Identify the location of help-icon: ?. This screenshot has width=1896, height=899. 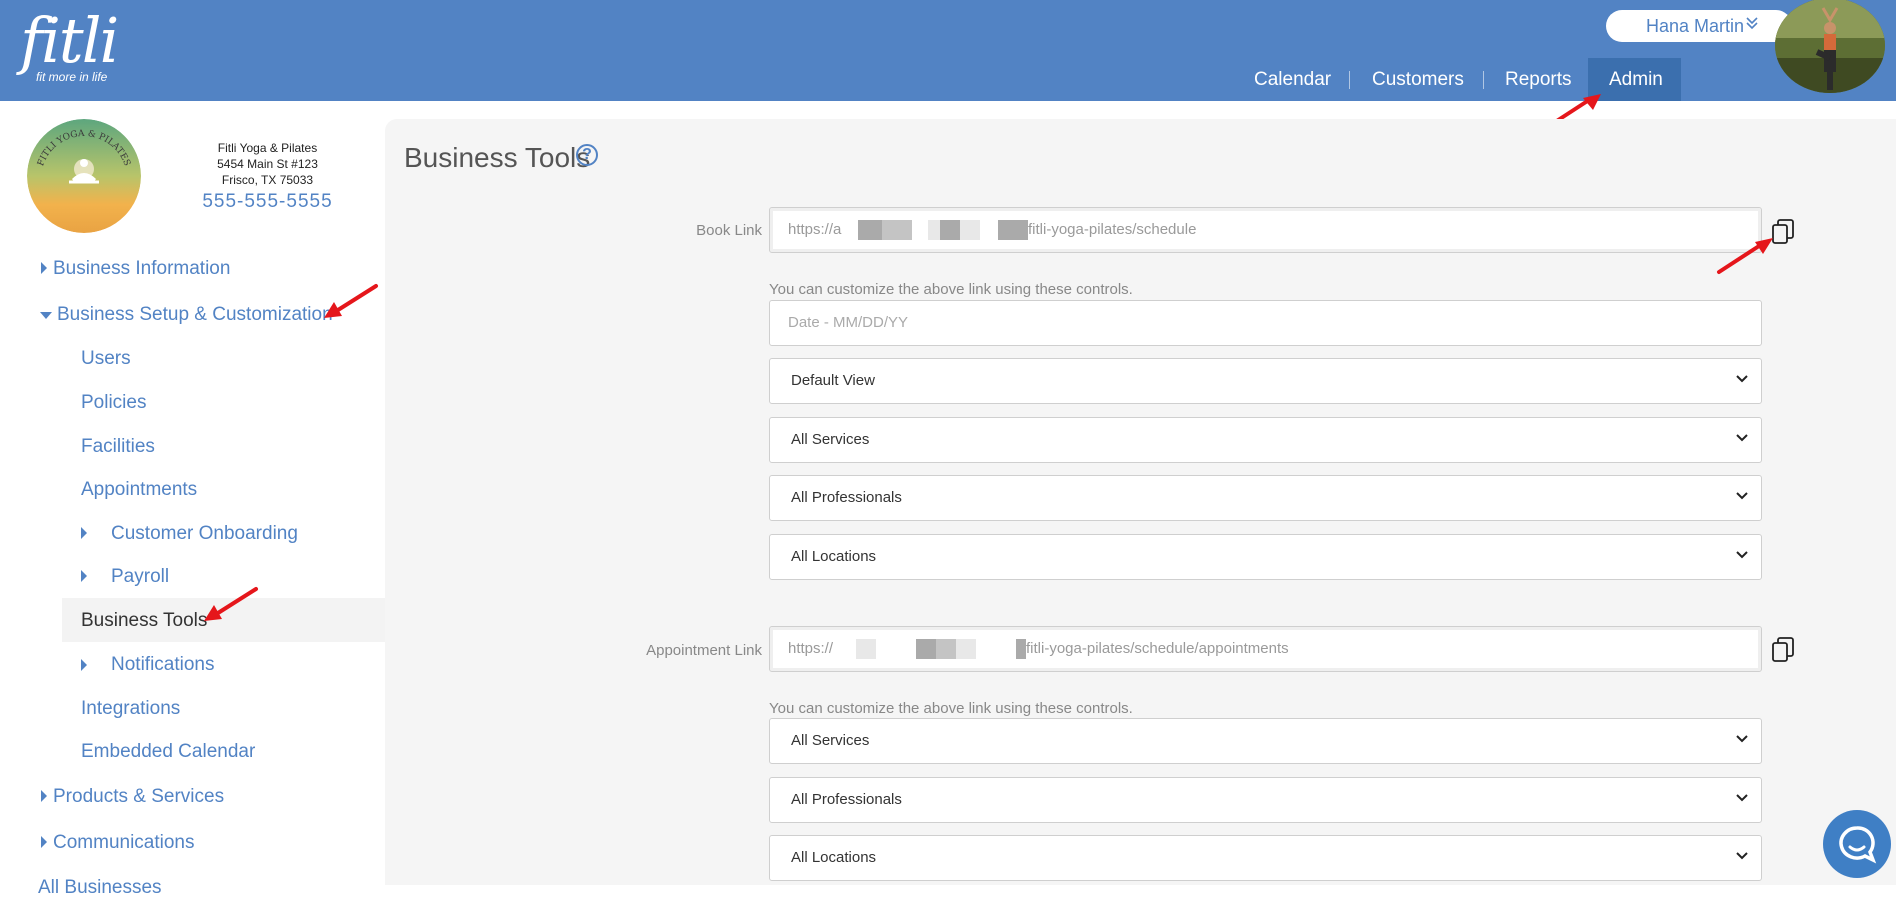
(587, 155).